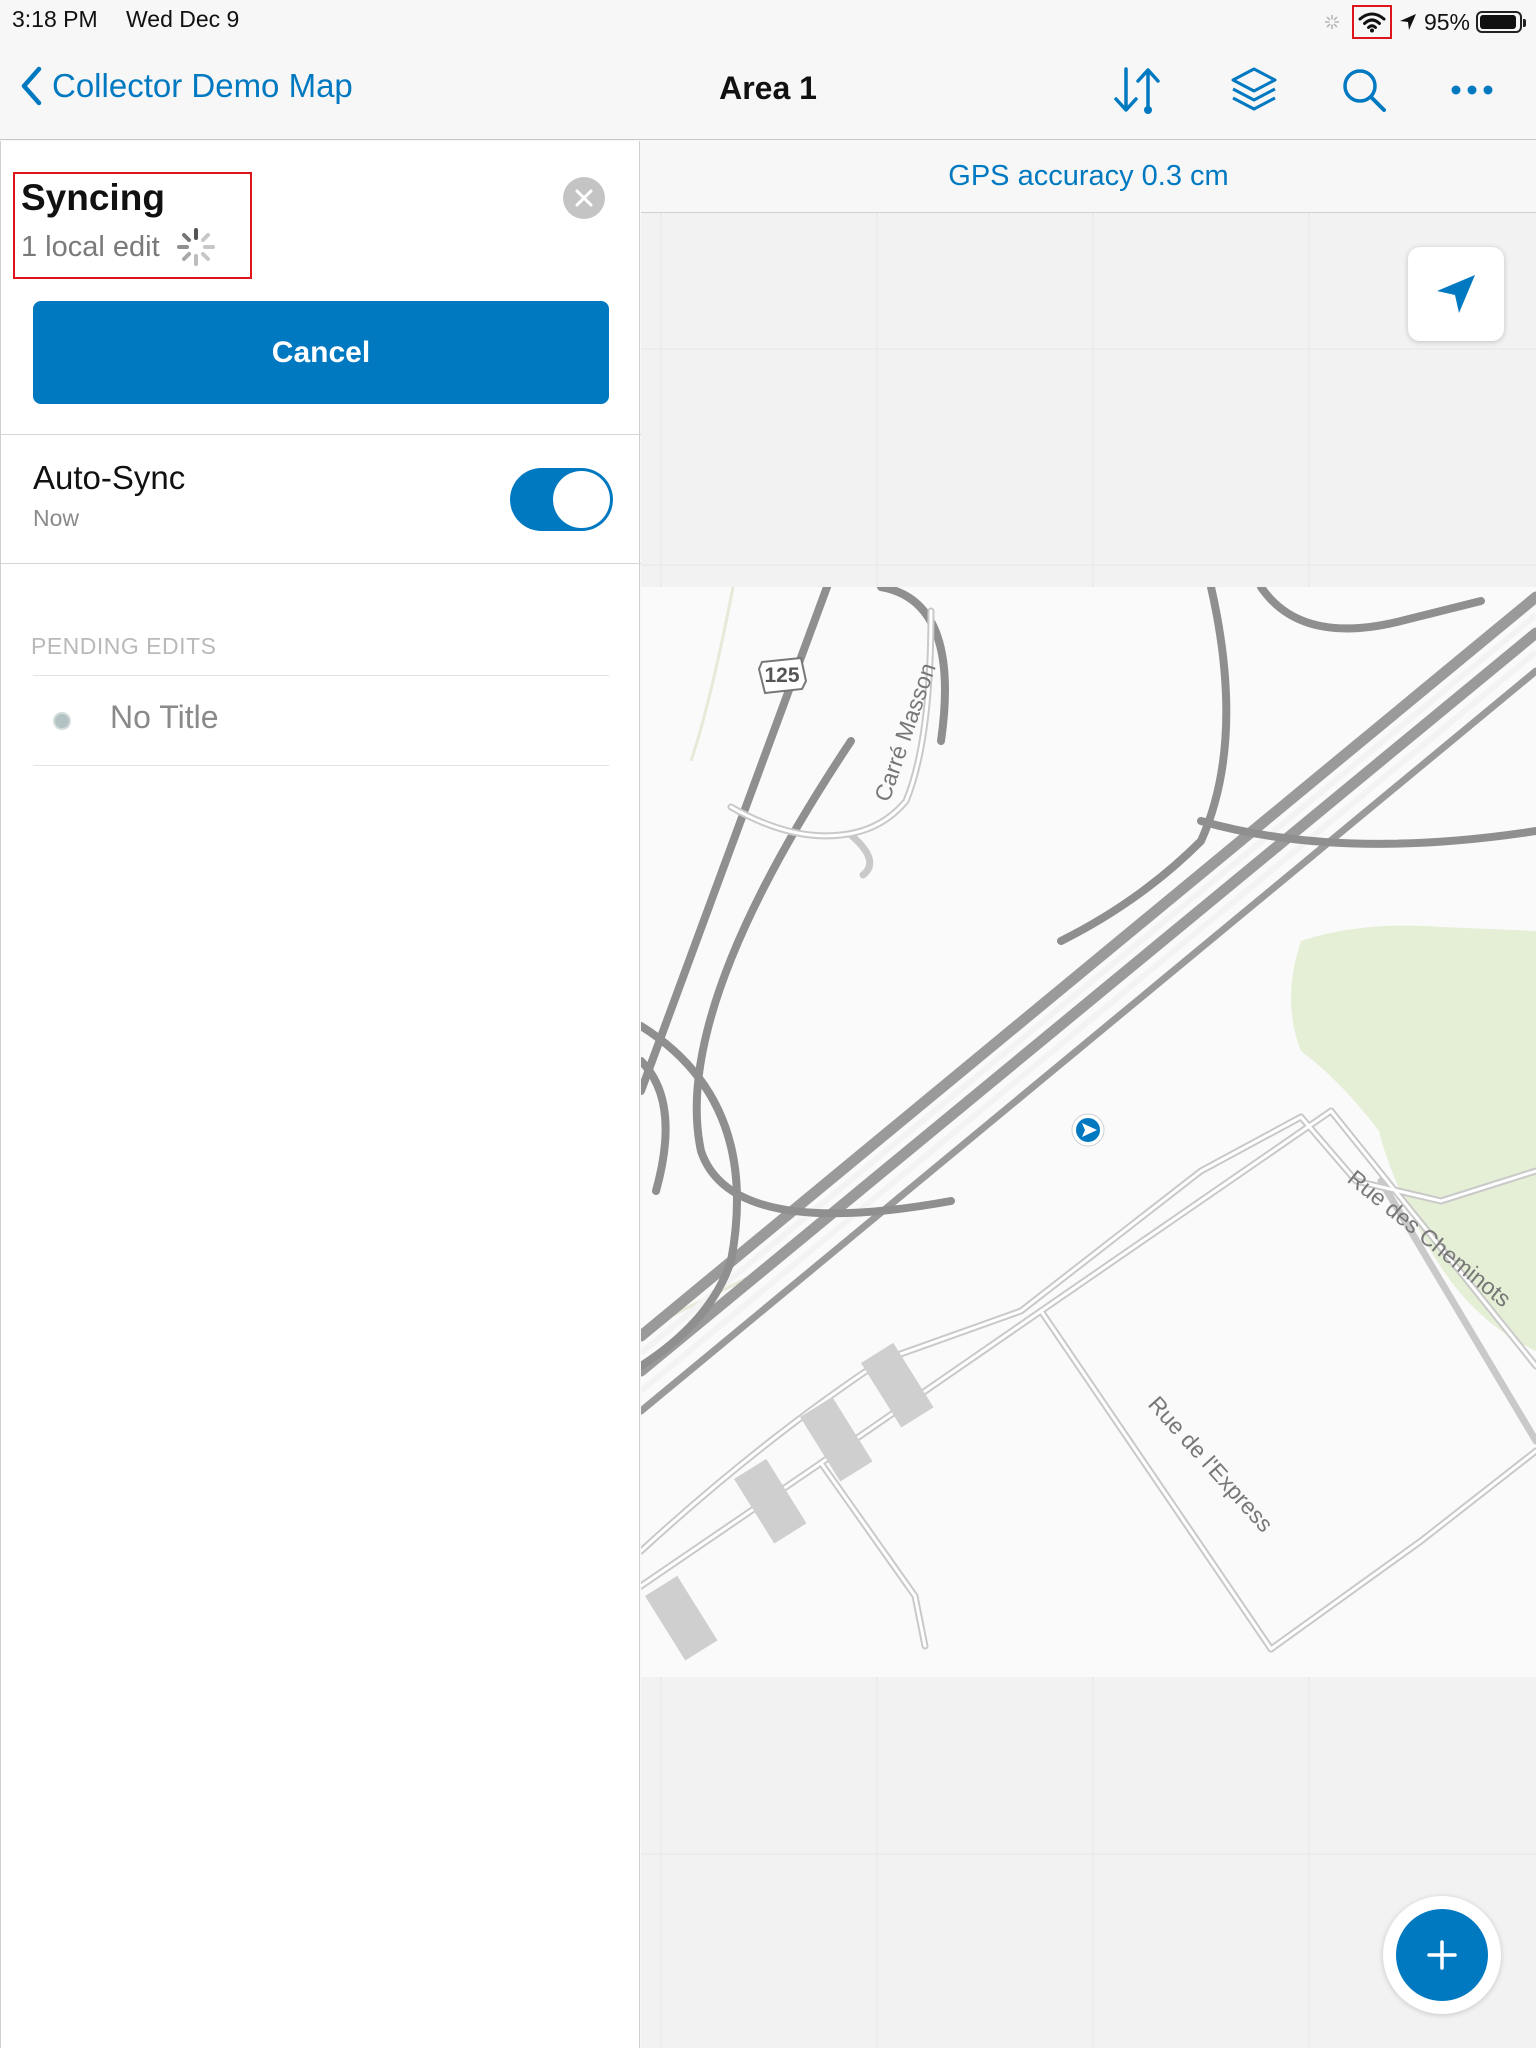 The height and width of the screenshot is (2048, 1536). Describe the element at coordinates (62, 721) in the screenshot. I see `status-dot-icon` at that location.